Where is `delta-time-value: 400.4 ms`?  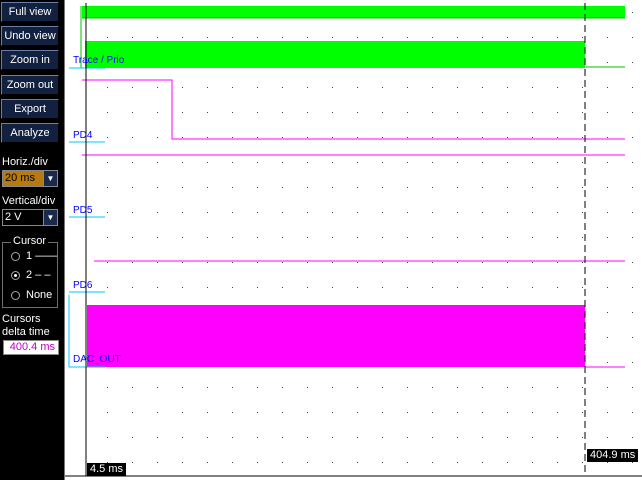
delta-time-value: 400.4 ms is located at coordinates (31, 347).